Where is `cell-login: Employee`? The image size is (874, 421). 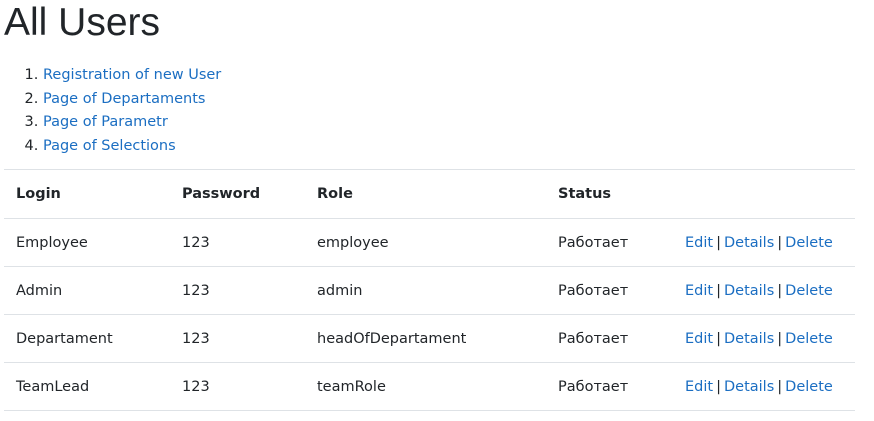 cell-login: Employee is located at coordinates (87, 242).